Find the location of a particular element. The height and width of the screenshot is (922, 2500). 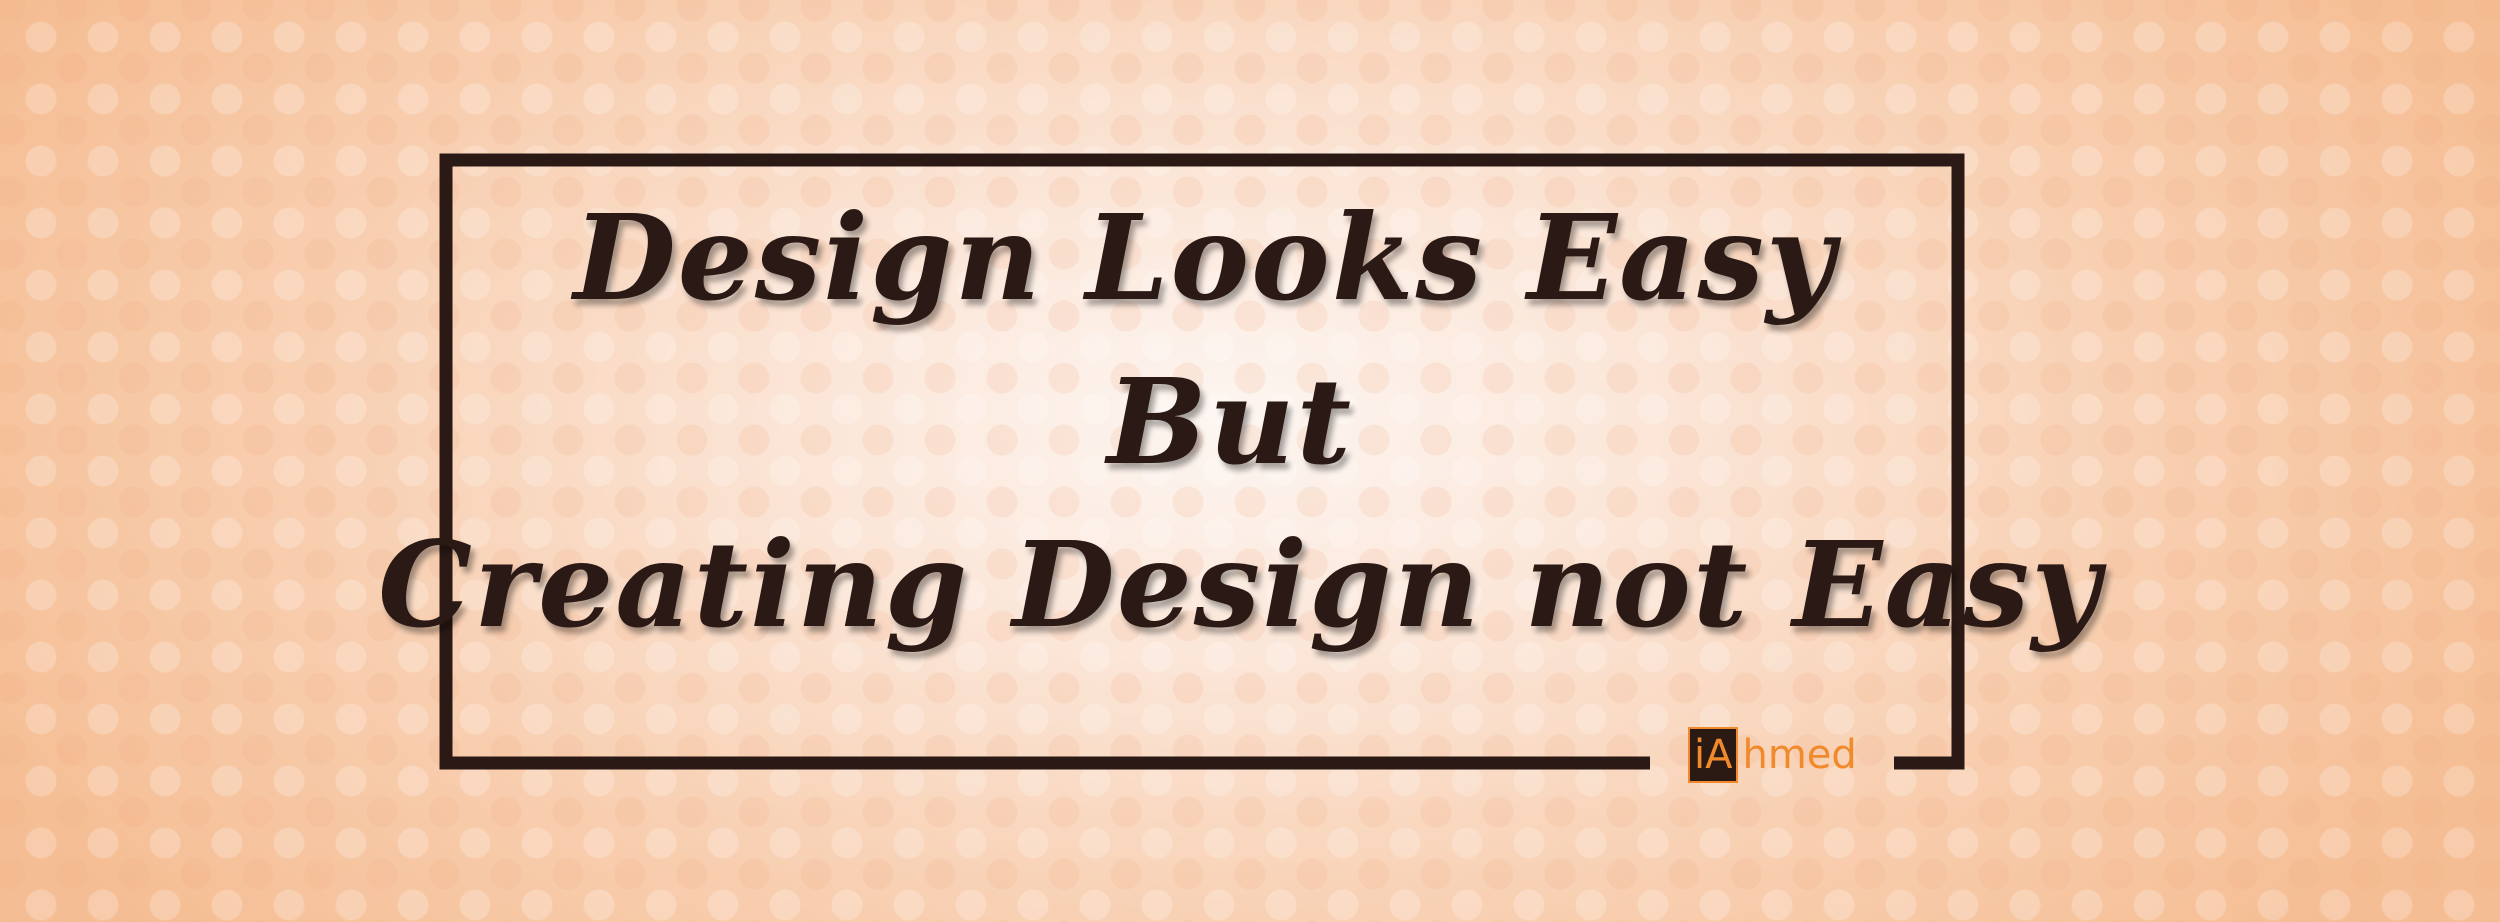

brand-name: hmed is located at coordinates (1799, 755).